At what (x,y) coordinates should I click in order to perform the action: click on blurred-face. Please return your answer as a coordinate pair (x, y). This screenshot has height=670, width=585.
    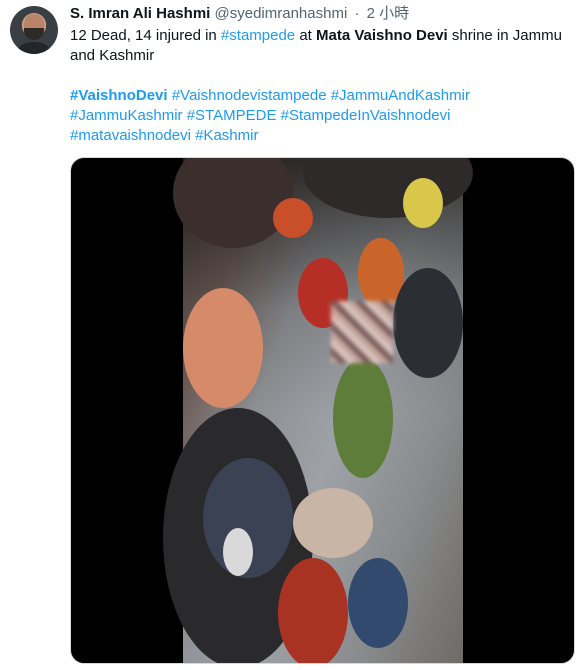
    Looking at the image, I should click on (362, 332).